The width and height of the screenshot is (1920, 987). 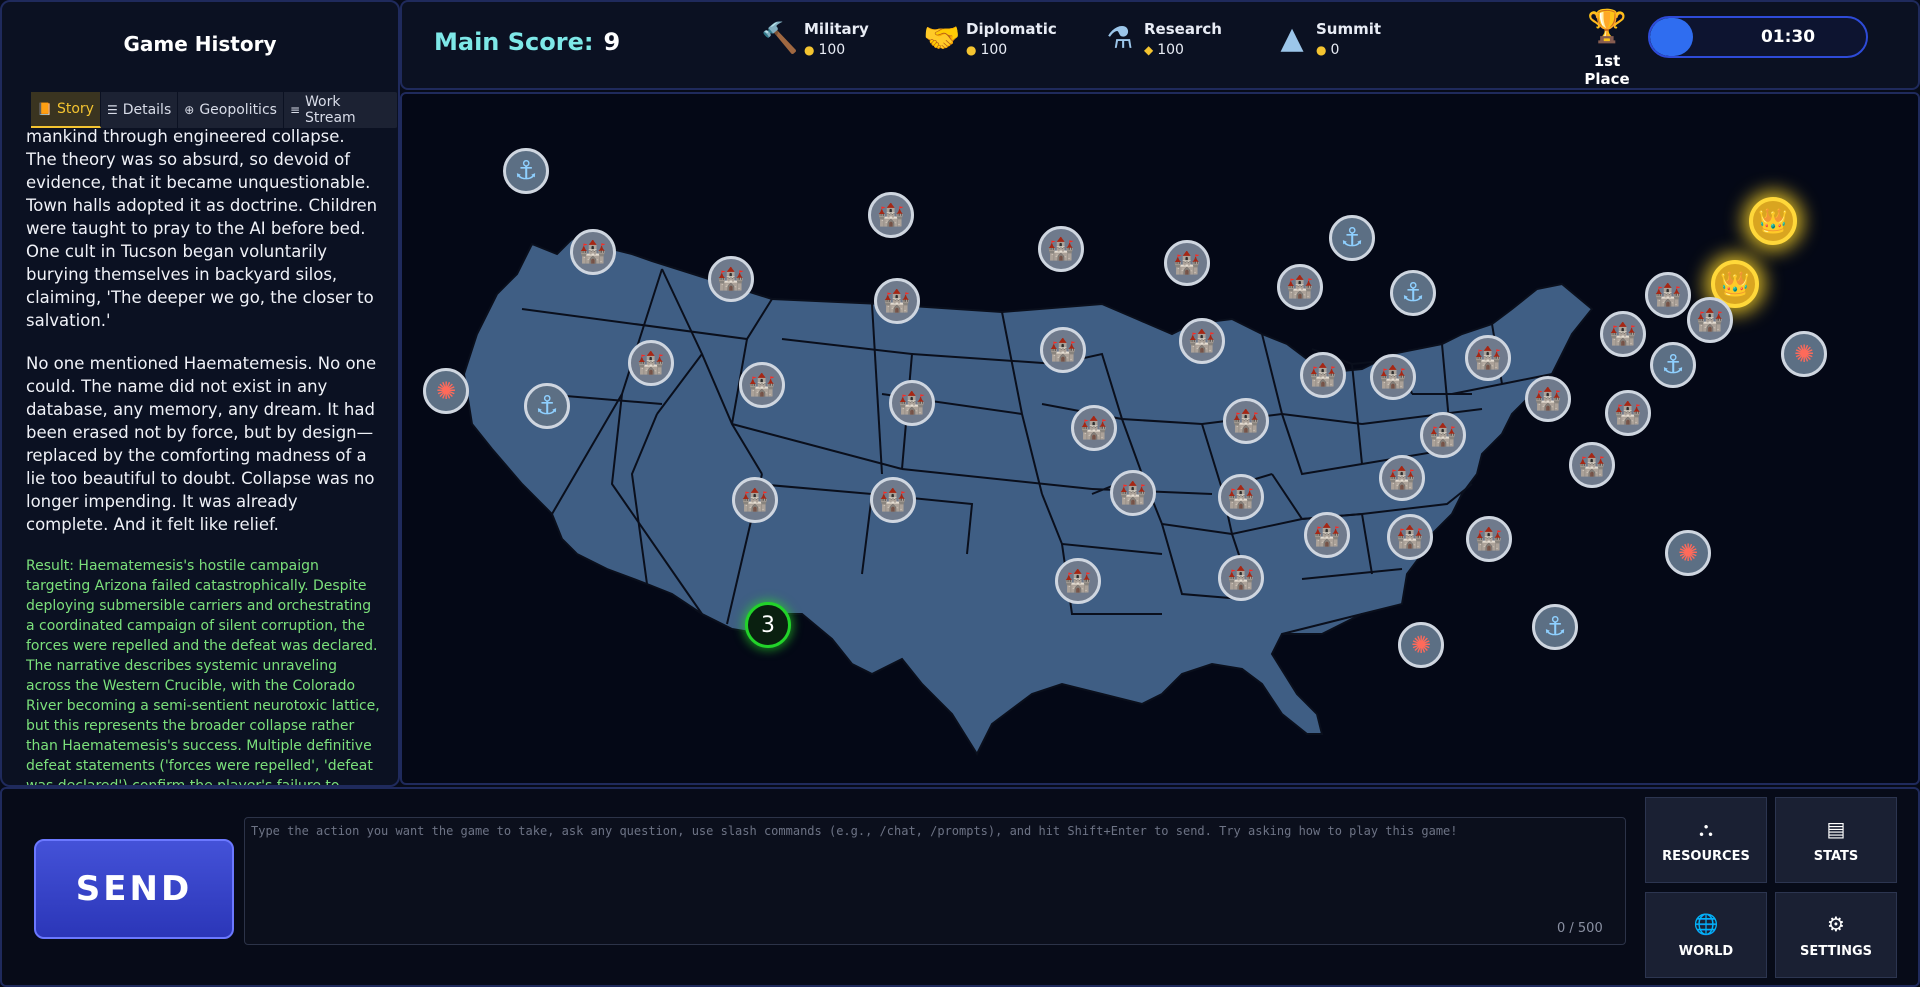 What do you see at coordinates (935, 881) in the screenshot?
I see `command-input` at bounding box center [935, 881].